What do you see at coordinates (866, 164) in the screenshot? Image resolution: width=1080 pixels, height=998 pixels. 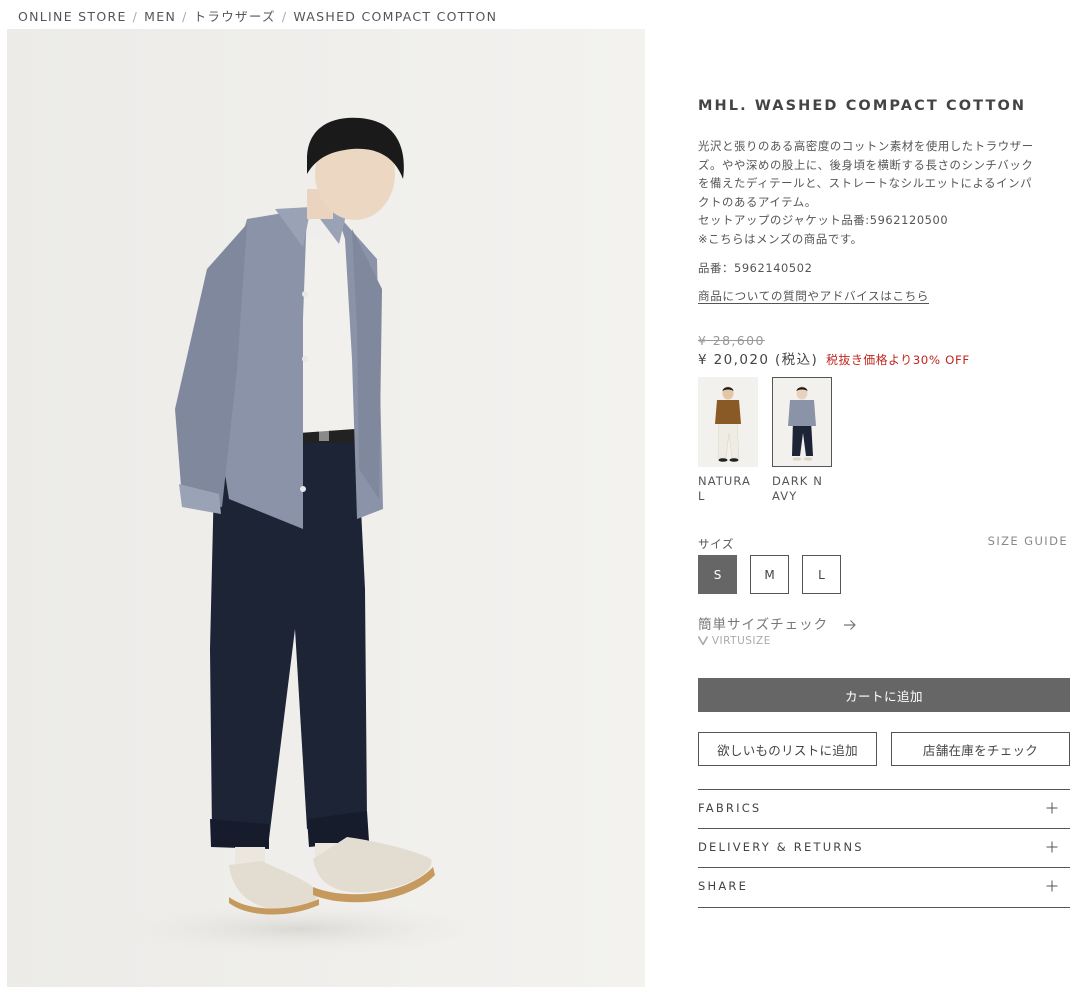 I see `description-line: ズ。やや深めの股上に、後身頃を横断する長さのシンチバック` at bounding box center [866, 164].